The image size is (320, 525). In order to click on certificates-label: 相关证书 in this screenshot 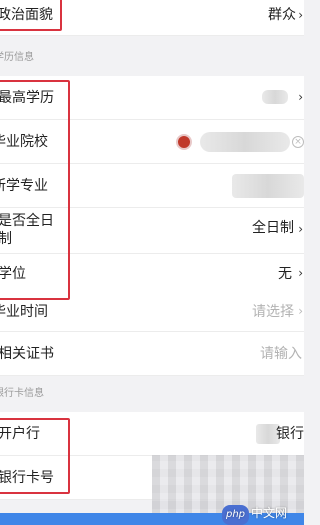, I will do `click(27, 354)`.